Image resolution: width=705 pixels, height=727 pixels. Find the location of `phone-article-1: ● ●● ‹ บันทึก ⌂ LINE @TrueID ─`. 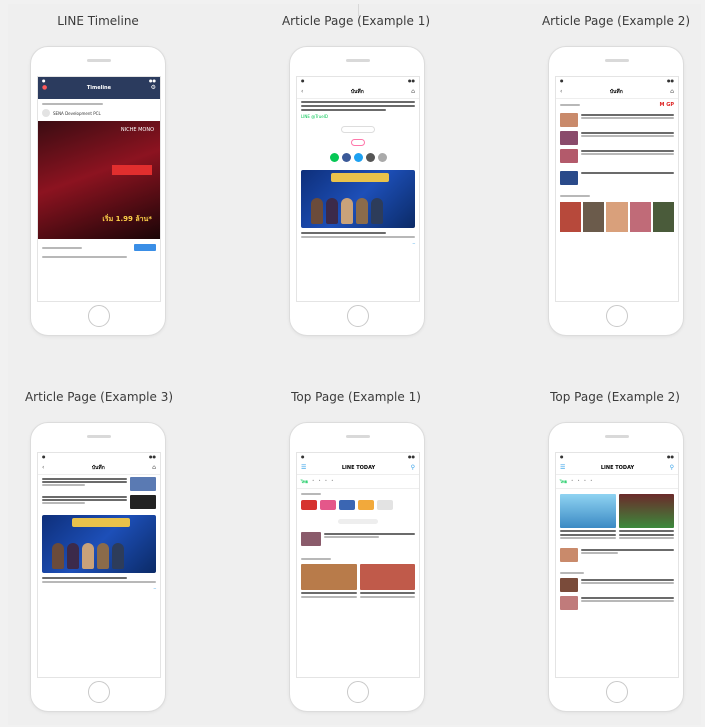

phone-article-1: ● ●● ‹ บันทึก ⌂ LINE @TrueID ─ is located at coordinates (357, 191).